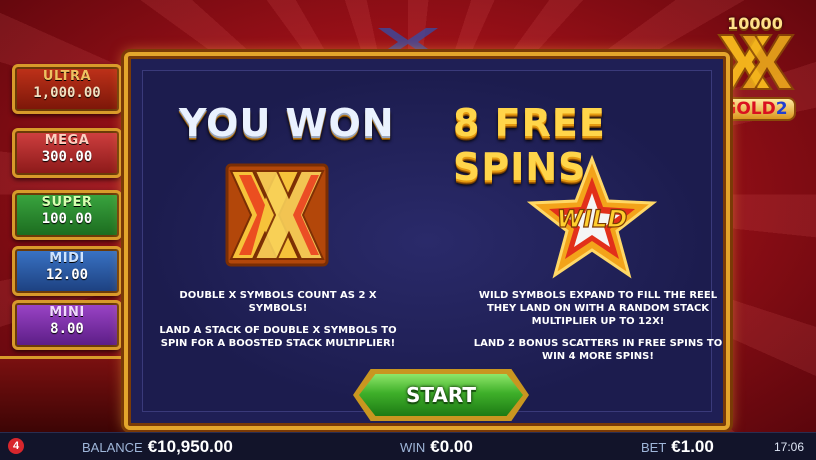 The width and height of the screenshot is (816, 460). I want to click on clock-text: 17:06, so click(789, 447).